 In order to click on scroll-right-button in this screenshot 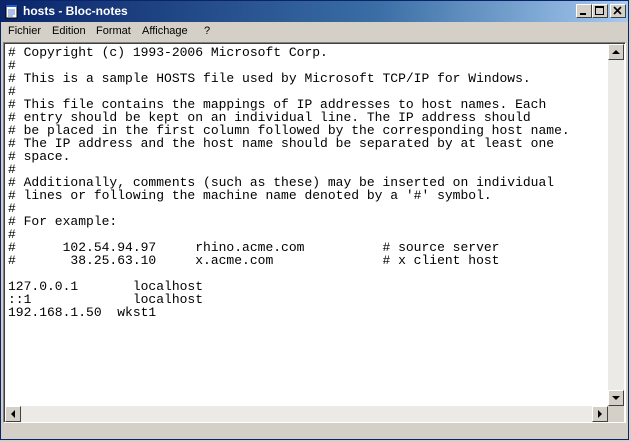, I will do `click(600, 414)`.